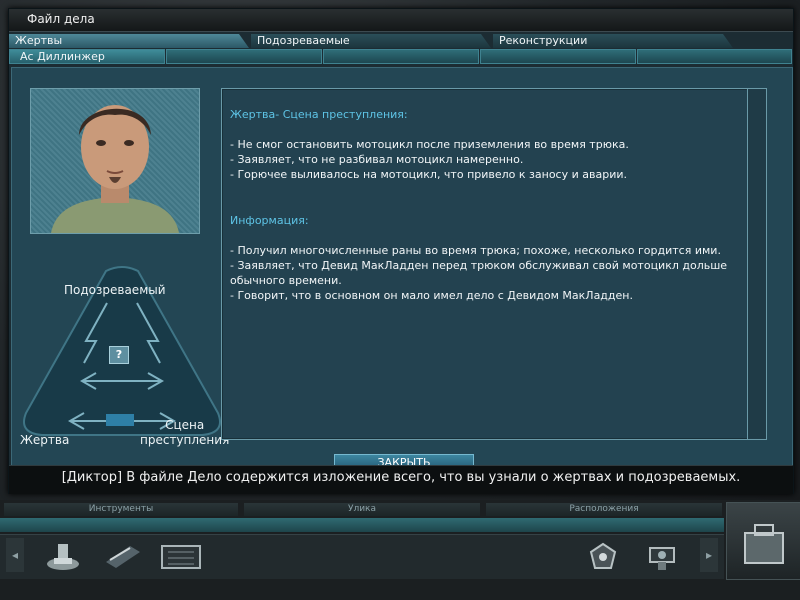  What do you see at coordinates (362, 525) in the screenshot?
I see `hud-strip` at bounding box center [362, 525].